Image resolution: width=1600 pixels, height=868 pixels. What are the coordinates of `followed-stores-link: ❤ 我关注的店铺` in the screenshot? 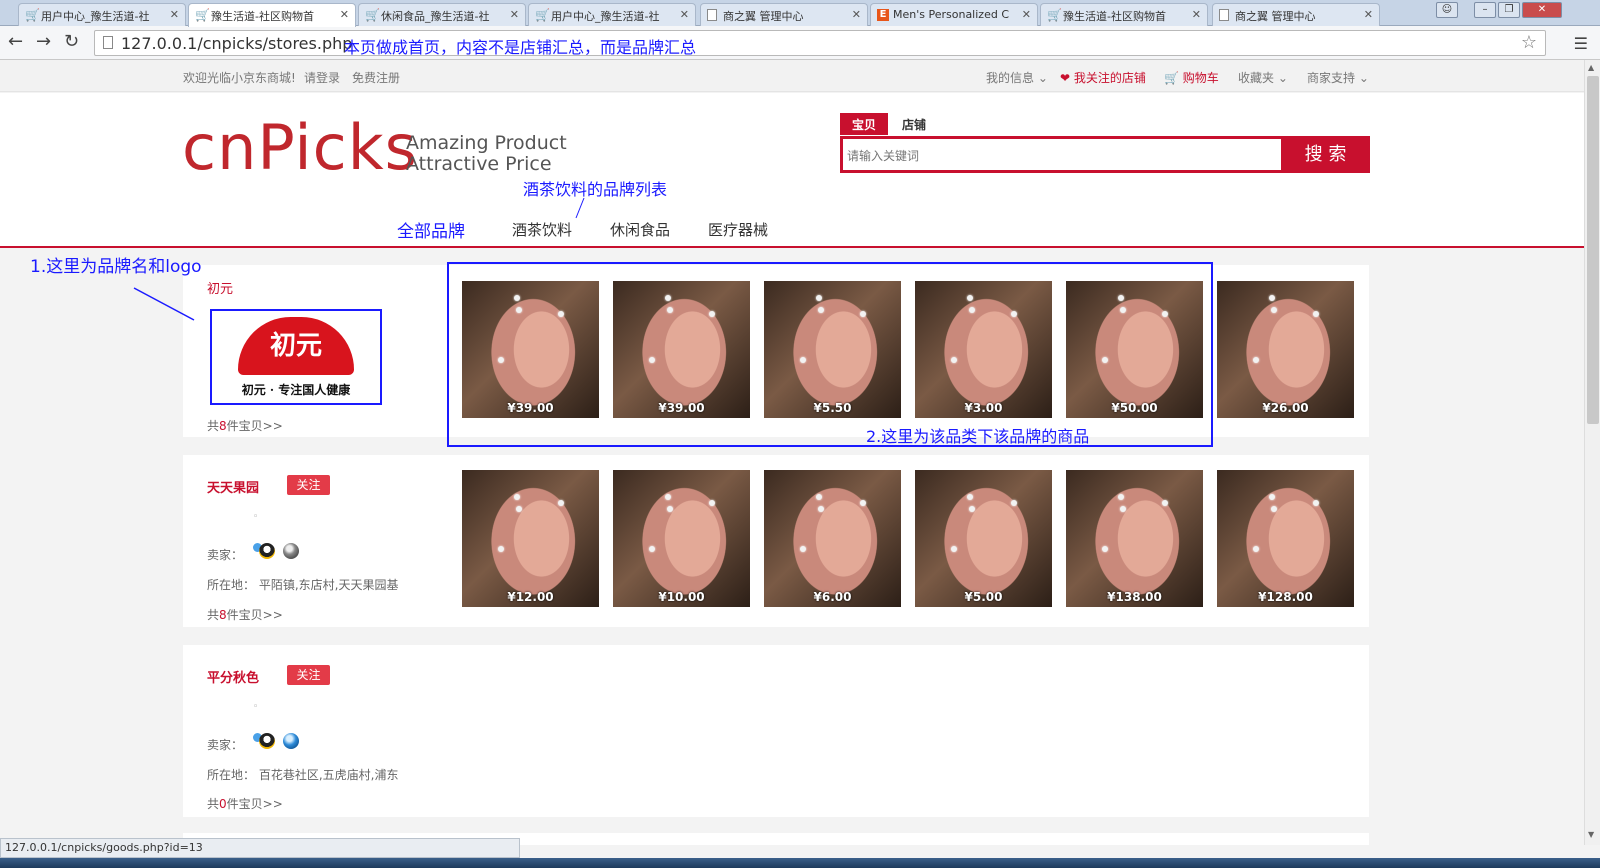 It's located at (1103, 77).